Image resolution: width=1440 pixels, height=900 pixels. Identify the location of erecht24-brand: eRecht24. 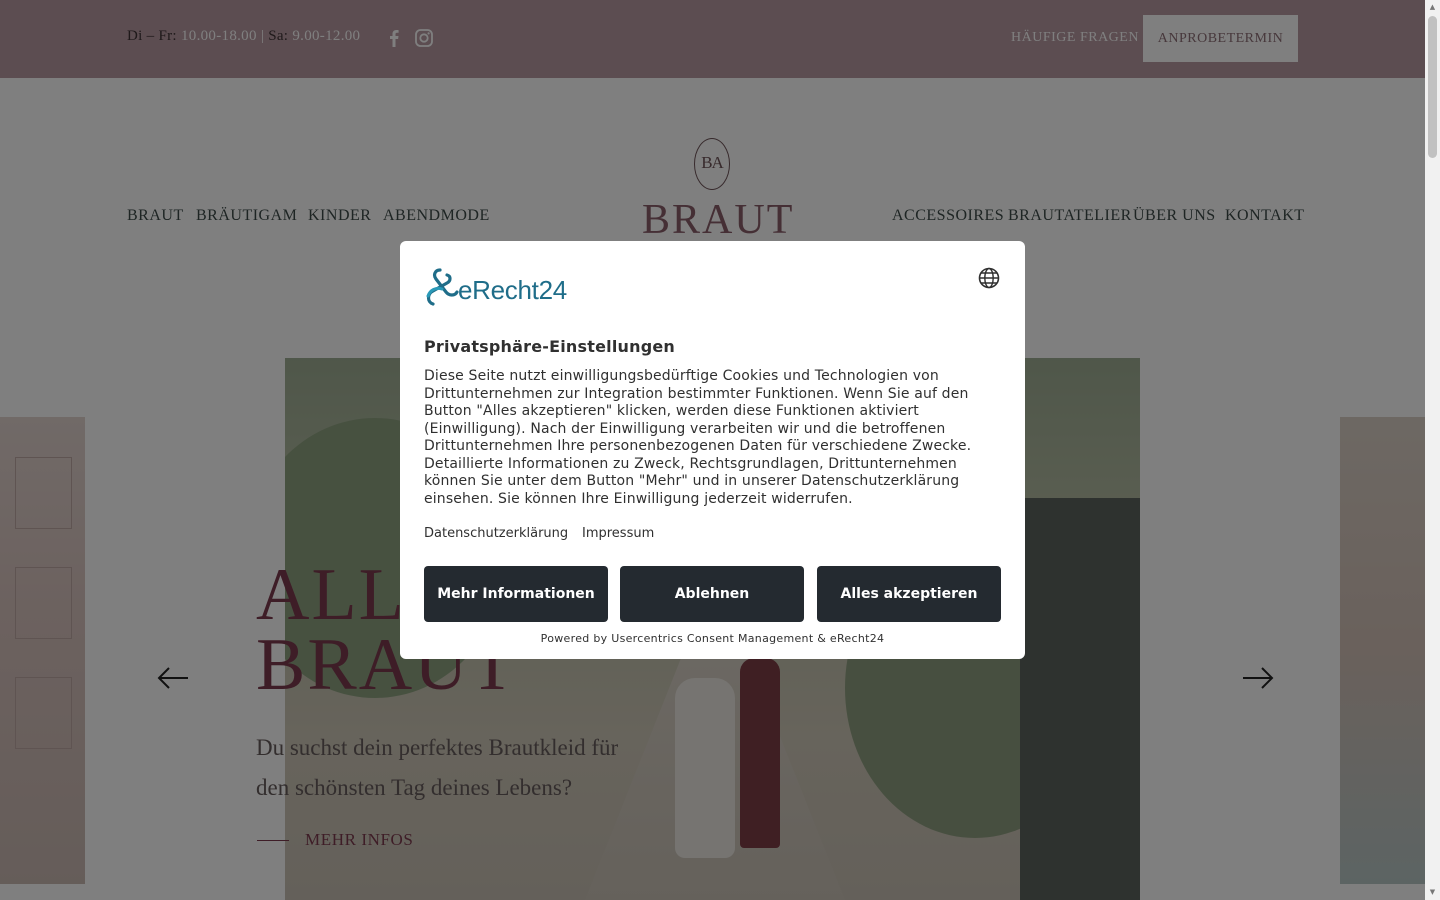
(512, 290).